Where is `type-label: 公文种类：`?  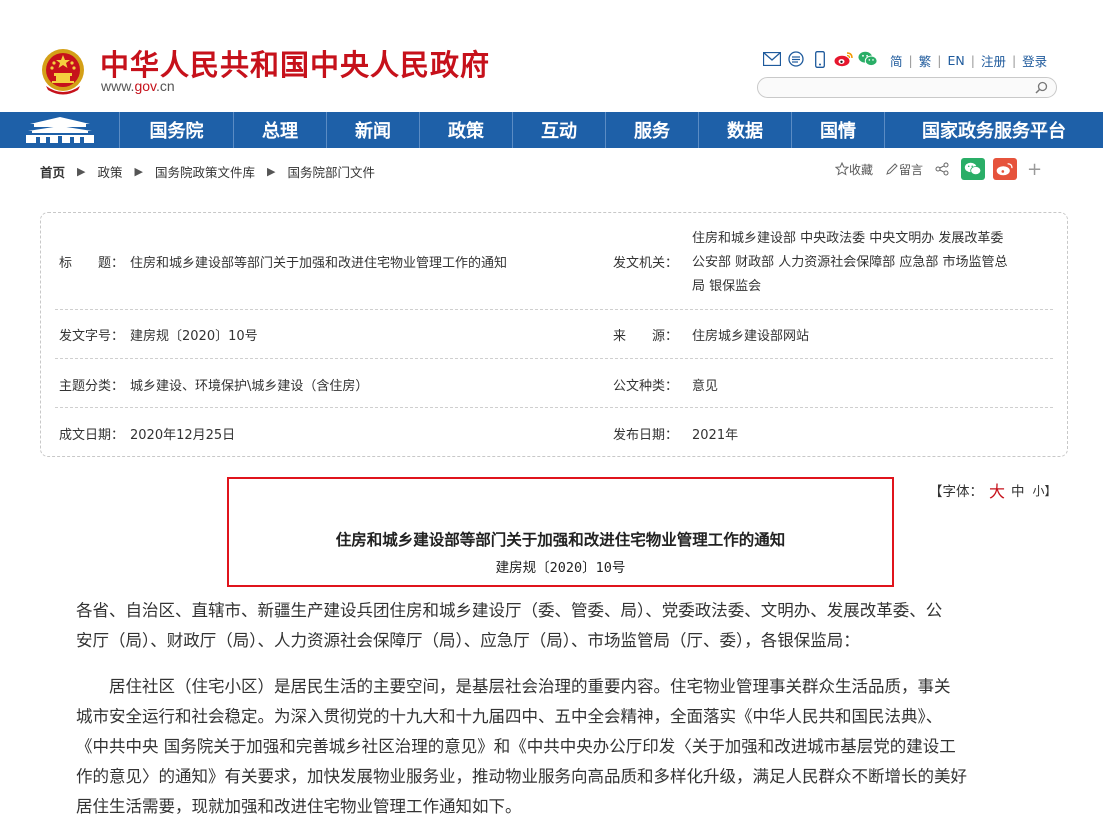
type-label: 公文种类： is located at coordinates (646, 386).